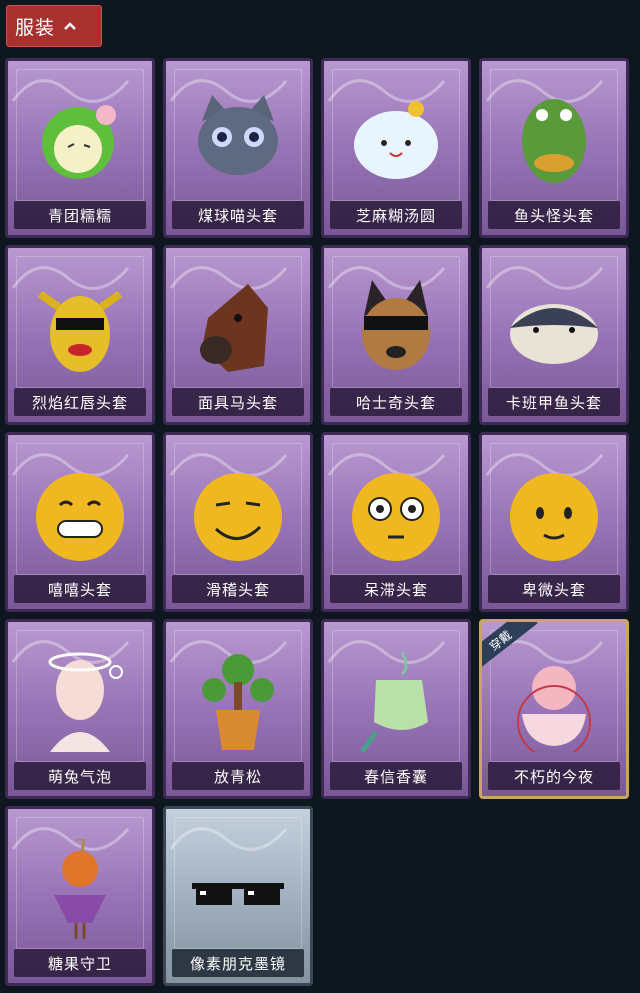 This screenshot has width=640, height=993. What do you see at coordinates (554, 215) in the screenshot?
I see `item-name: 鱼头怪头套` at bounding box center [554, 215].